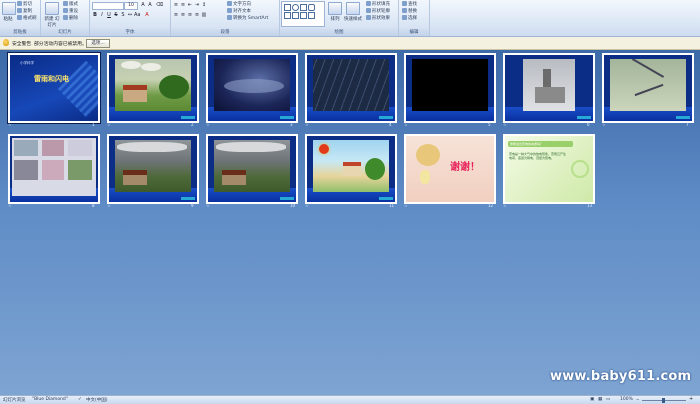 The width and height of the screenshot is (700, 404). Describe the element at coordinates (311, 15) in the screenshot. I see `callout-shape-icon` at that location.